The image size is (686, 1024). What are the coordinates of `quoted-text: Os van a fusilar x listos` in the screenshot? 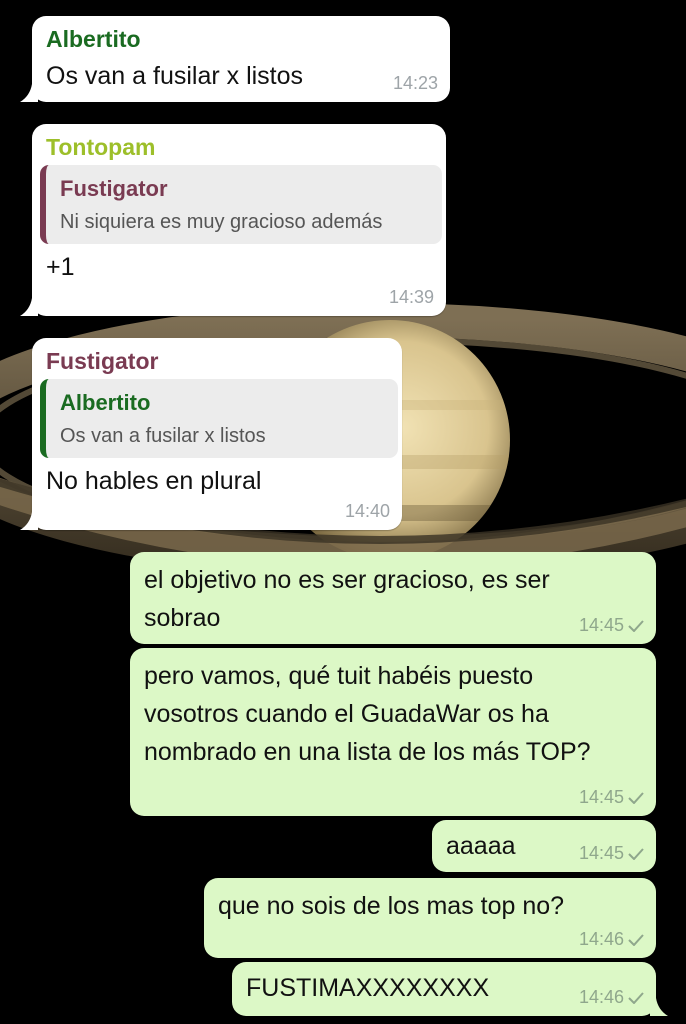 It's located at (163, 436).